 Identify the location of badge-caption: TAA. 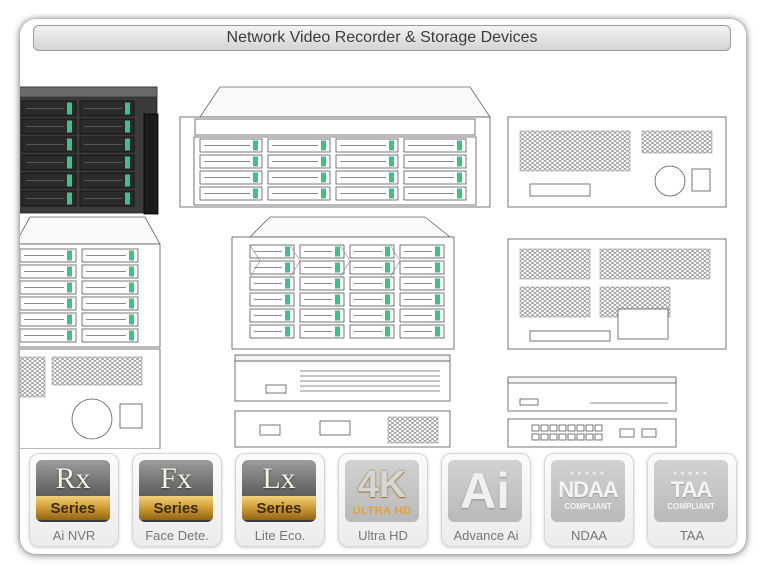
(692, 535).